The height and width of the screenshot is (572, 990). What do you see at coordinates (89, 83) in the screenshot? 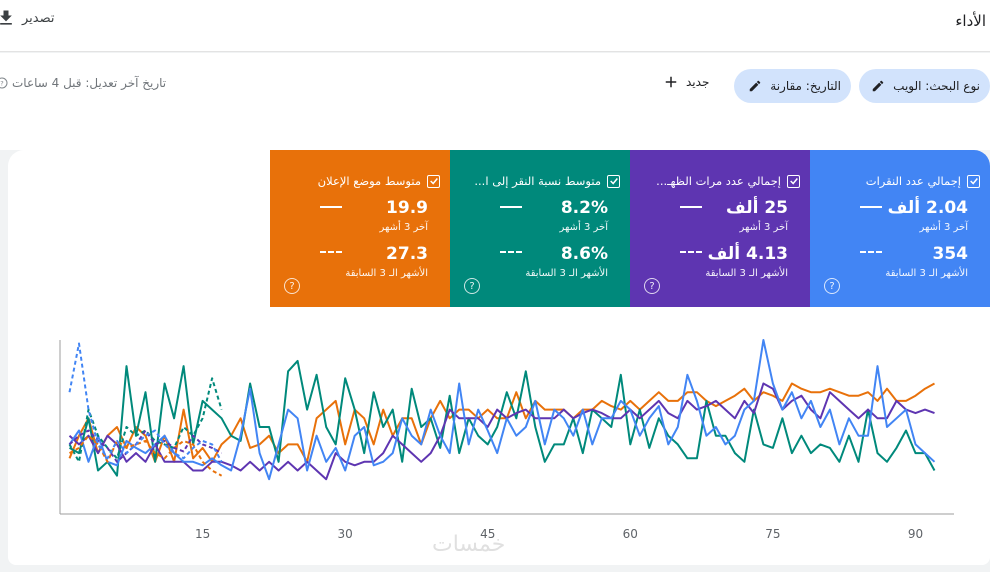
I see `last-updated-label: تاريخ آخر تعديل: قبل 4 ساعات` at bounding box center [89, 83].